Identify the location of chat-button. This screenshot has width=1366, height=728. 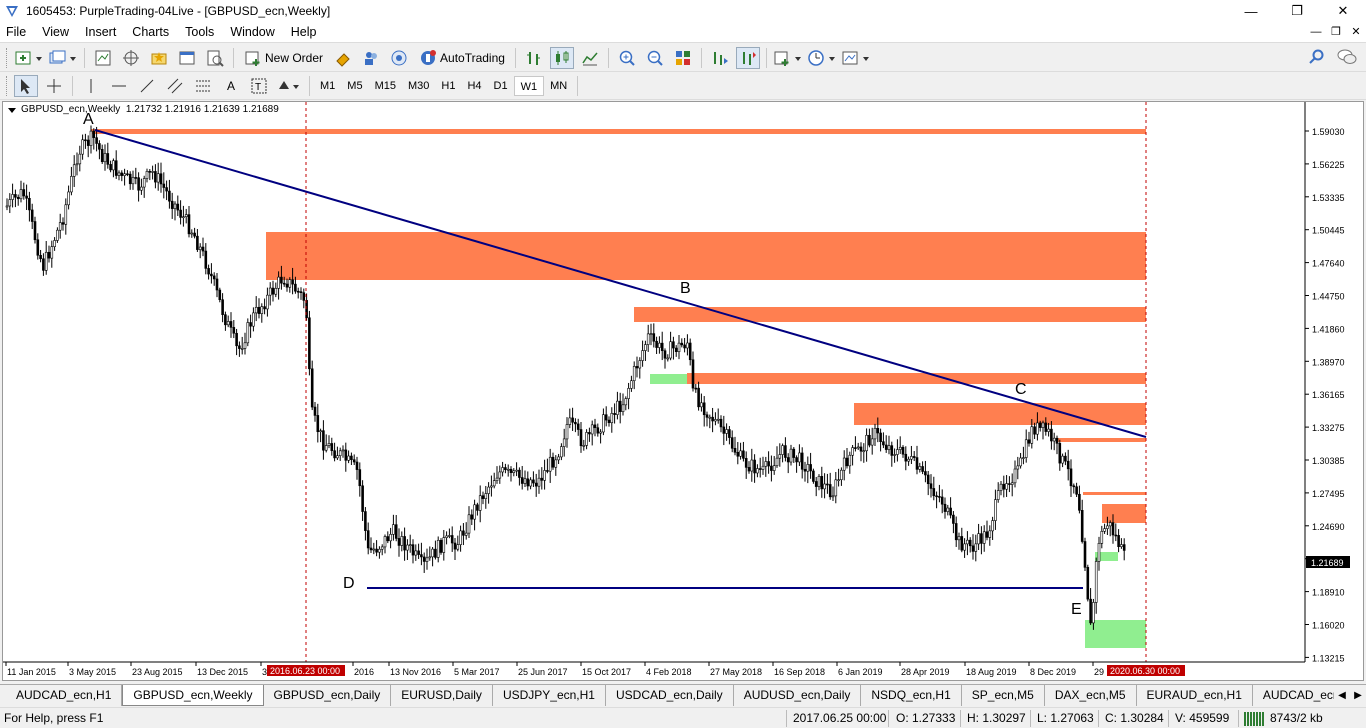
(1347, 58).